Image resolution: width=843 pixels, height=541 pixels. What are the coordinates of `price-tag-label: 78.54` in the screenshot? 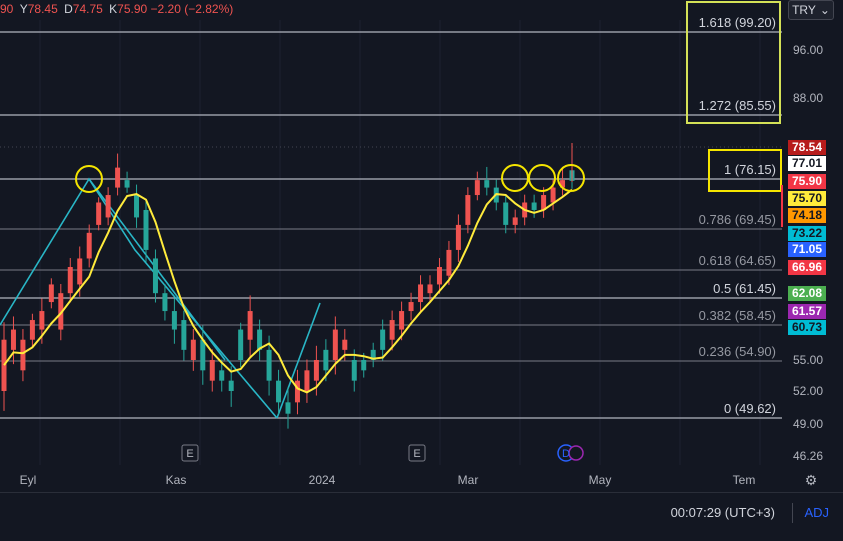 It's located at (807, 147).